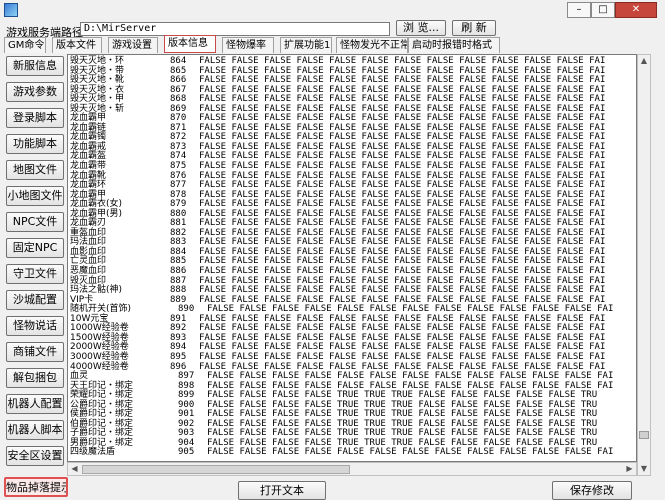 The width and height of the screenshot is (665, 500). Describe the element at coordinates (93, 452) in the screenshot. I see `item-name: 四级魔法盾` at that location.